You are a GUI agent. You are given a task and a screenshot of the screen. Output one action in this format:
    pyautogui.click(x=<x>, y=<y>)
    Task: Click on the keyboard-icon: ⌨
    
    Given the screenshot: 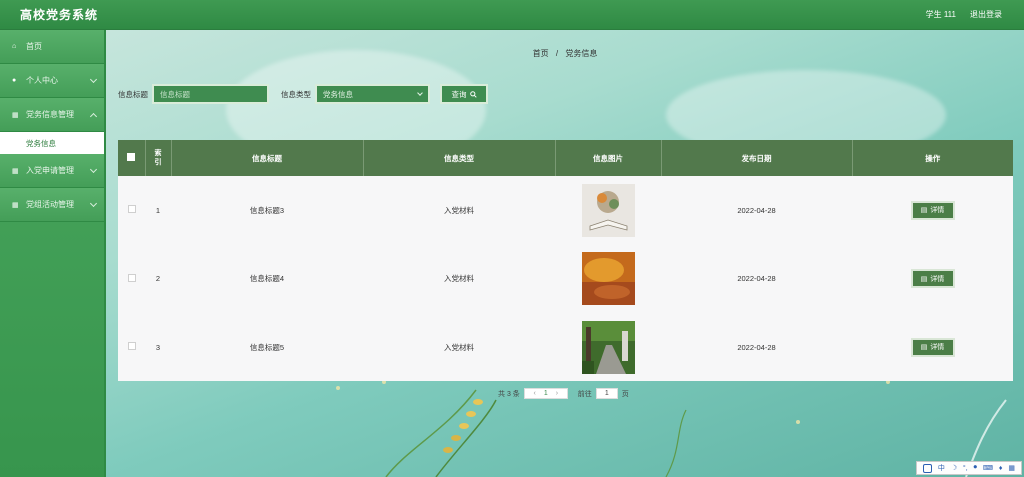 What is the action you would take?
    pyautogui.click(x=988, y=468)
    